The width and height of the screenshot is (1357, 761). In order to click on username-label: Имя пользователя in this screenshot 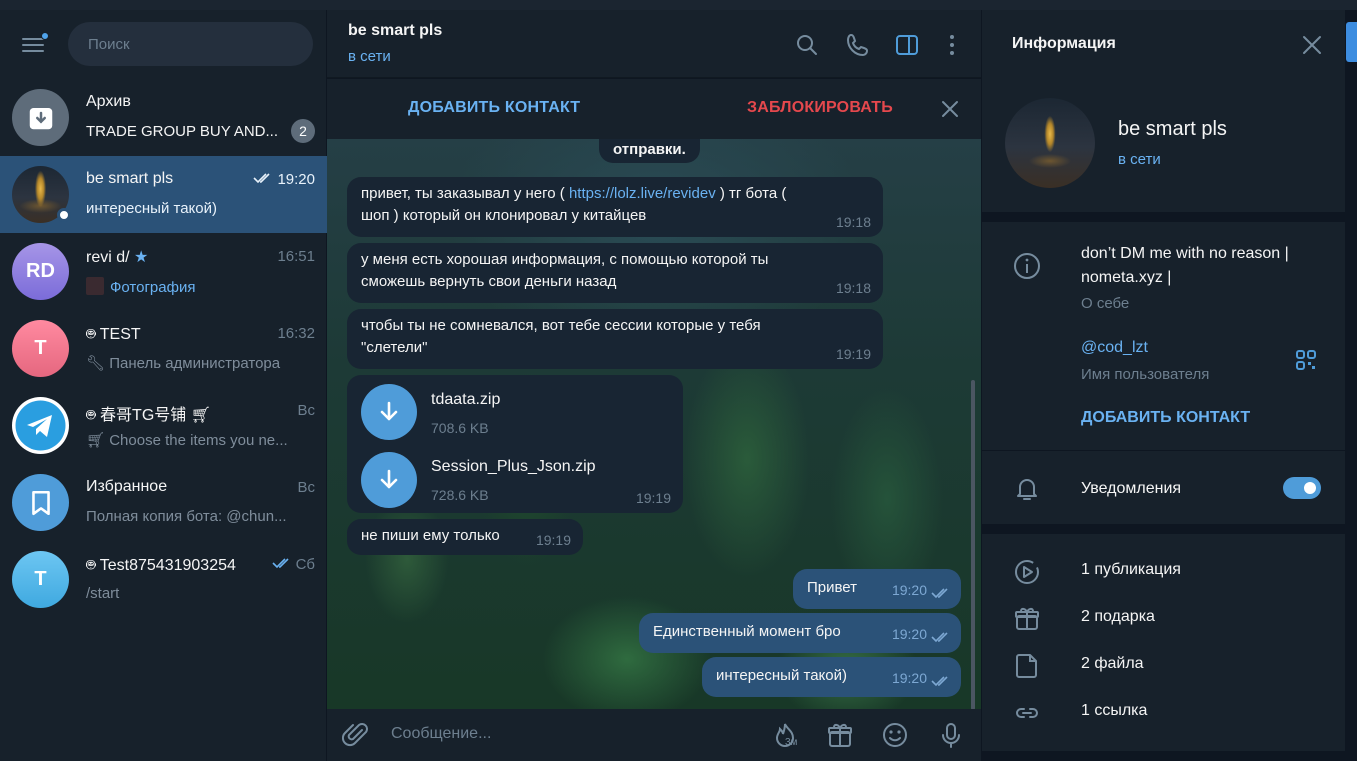, I will do `click(1145, 374)`.